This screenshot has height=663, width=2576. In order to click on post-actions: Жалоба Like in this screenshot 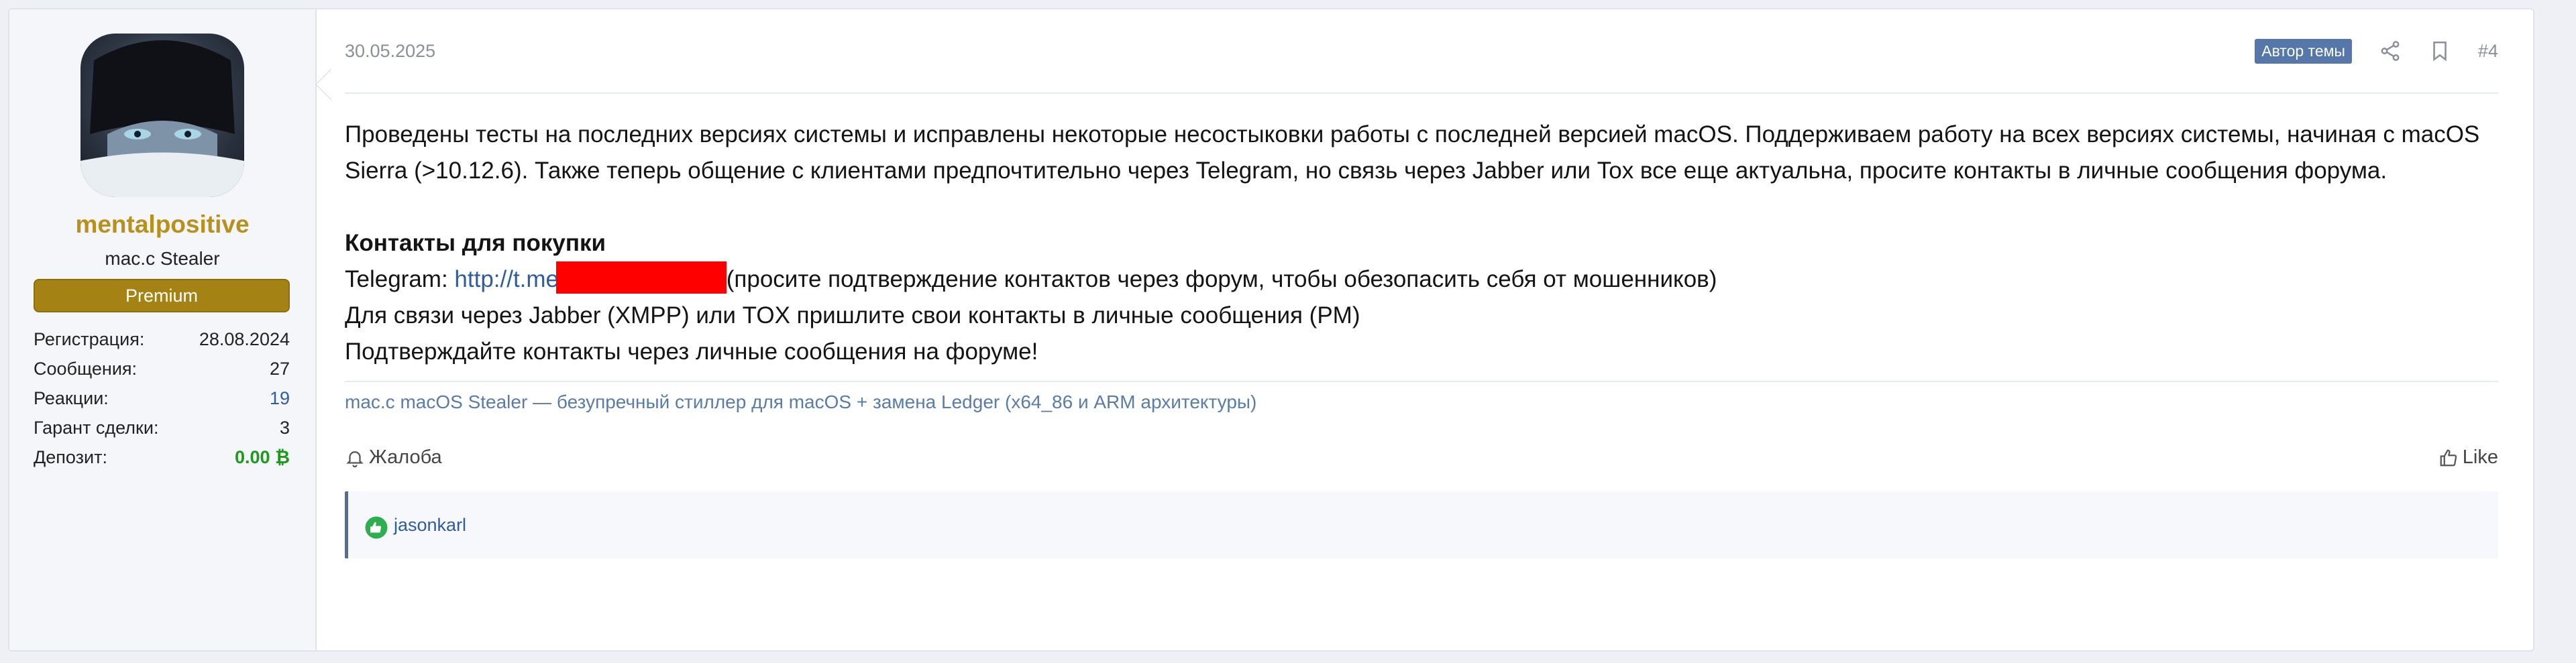, I will do `click(1421, 458)`.